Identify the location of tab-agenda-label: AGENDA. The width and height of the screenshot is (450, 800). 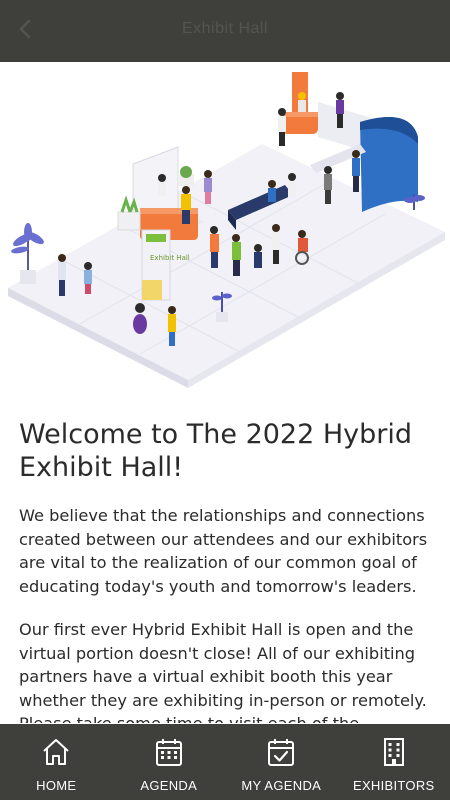
(169, 785).